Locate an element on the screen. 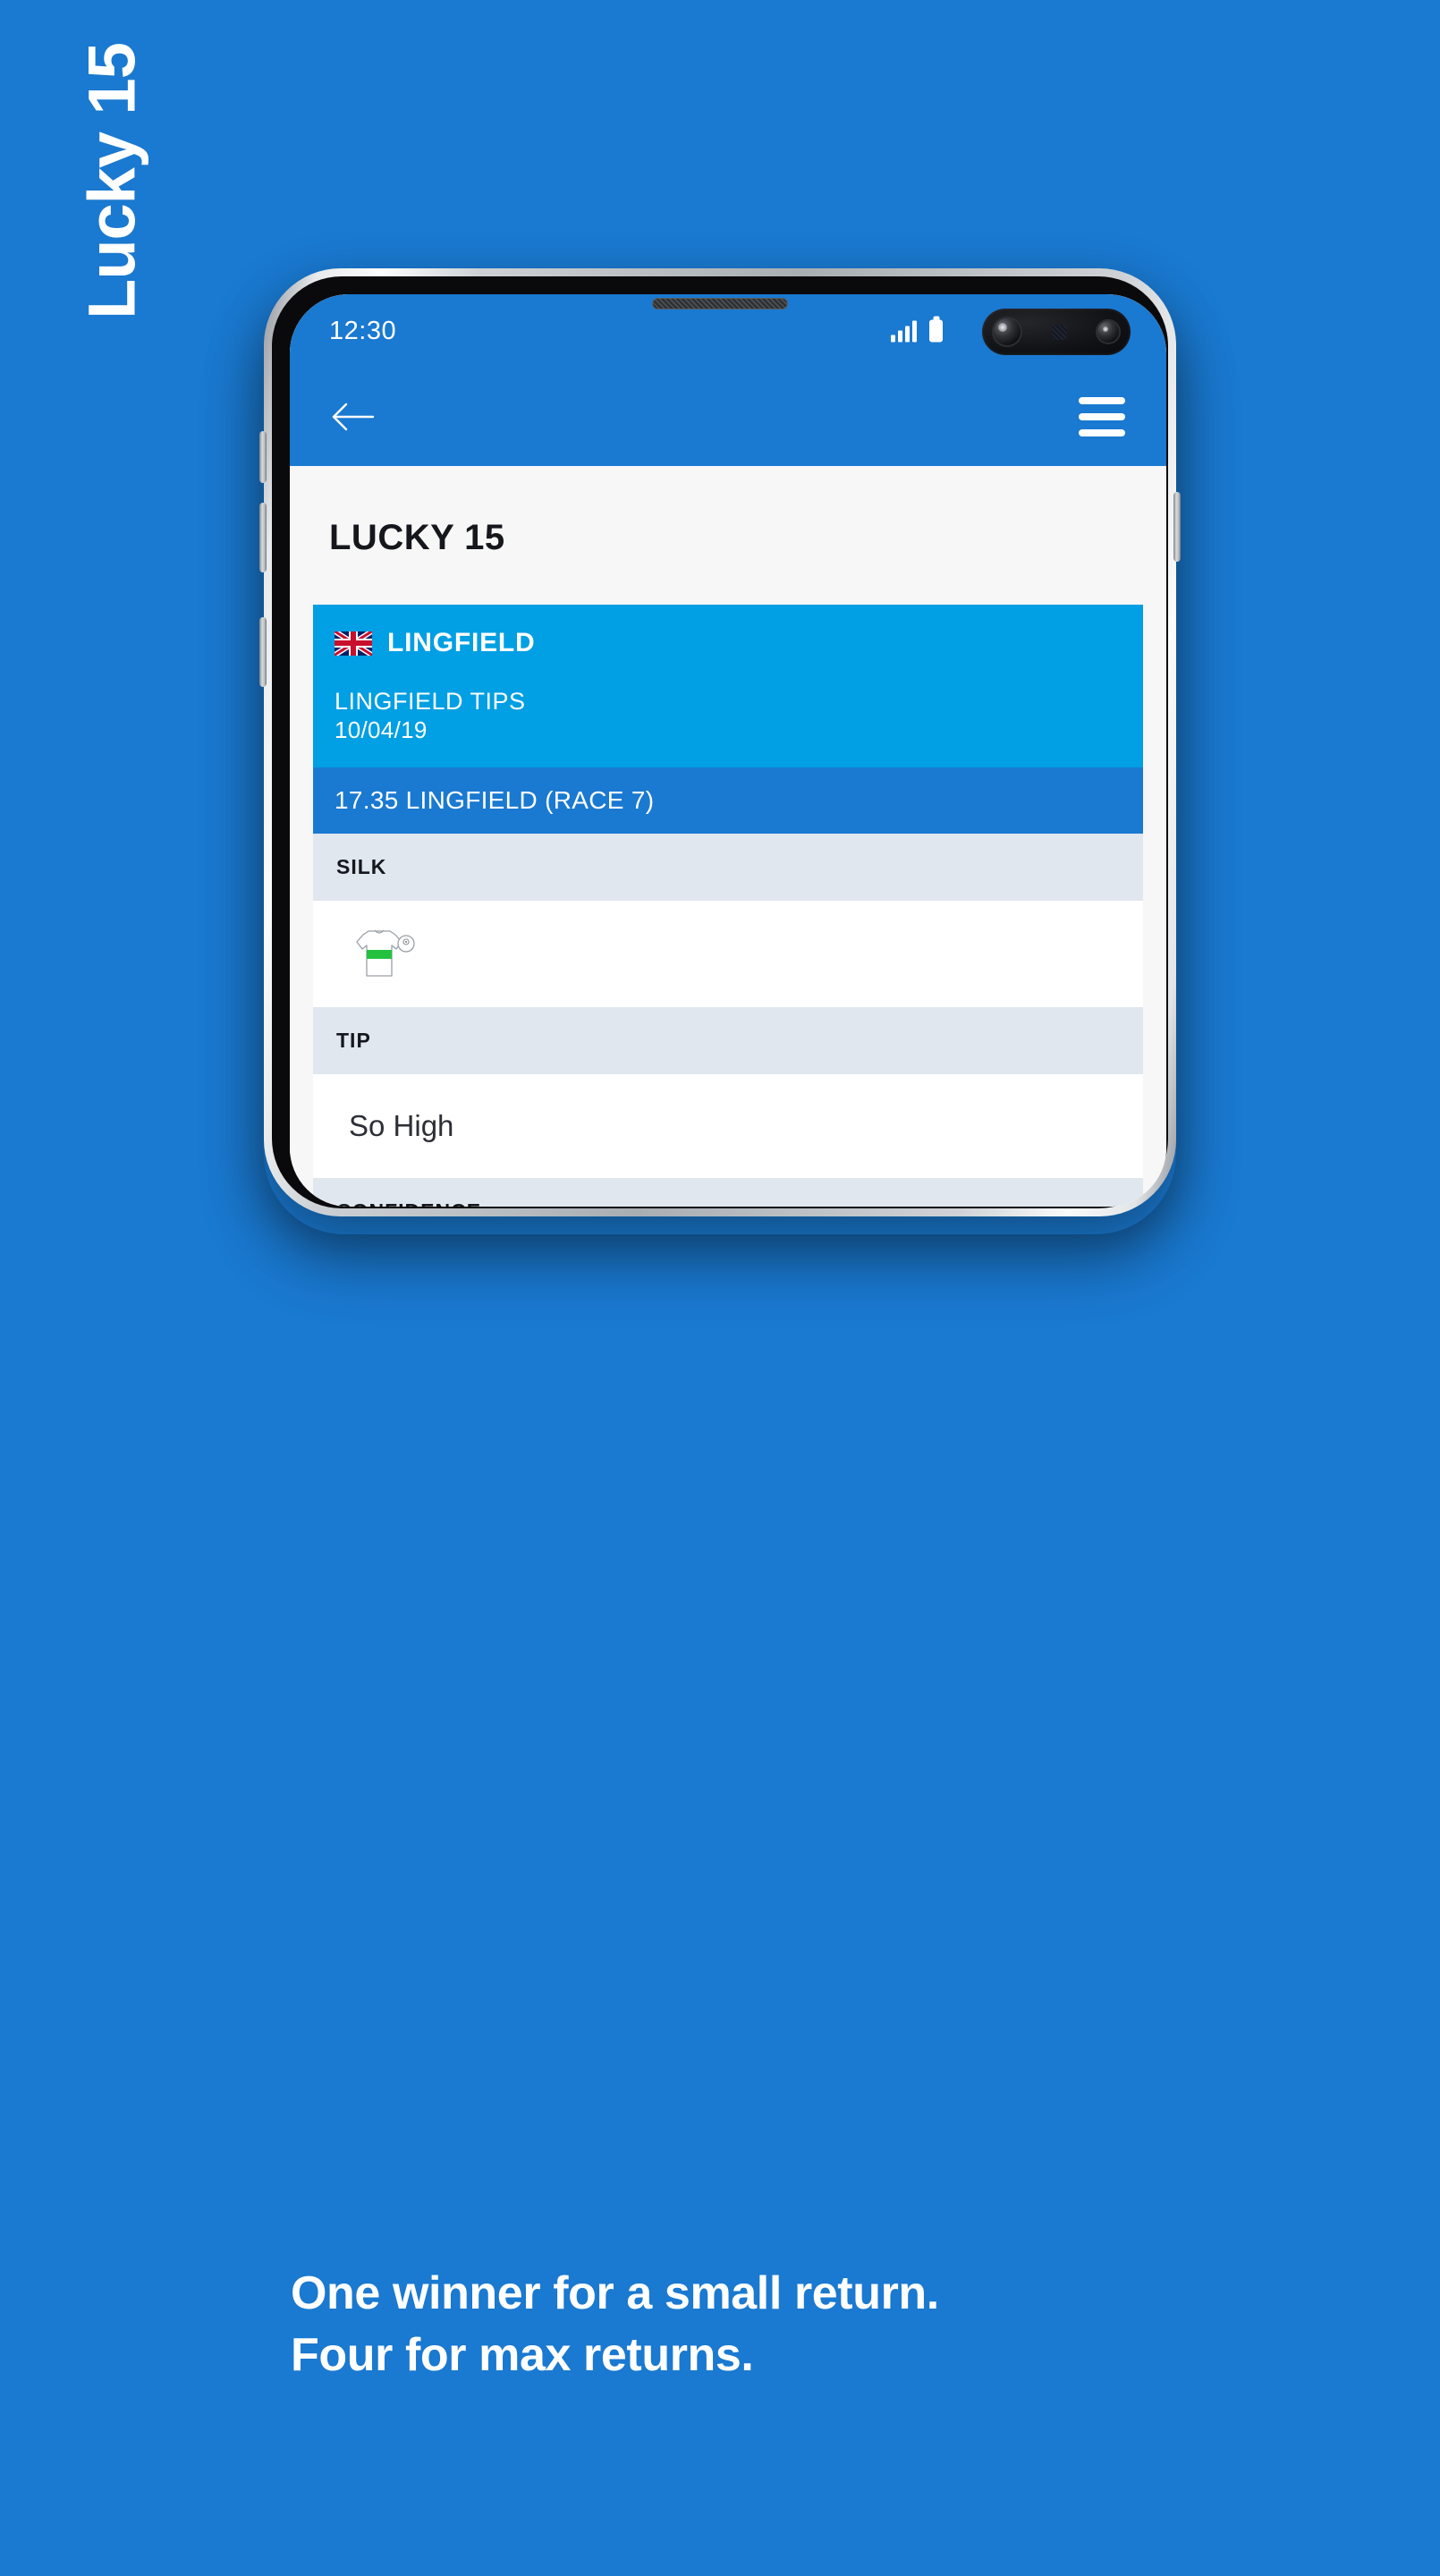 This screenshot has height=2576, width=1440. status-bar-indicators is located at coordinates (917, 331).